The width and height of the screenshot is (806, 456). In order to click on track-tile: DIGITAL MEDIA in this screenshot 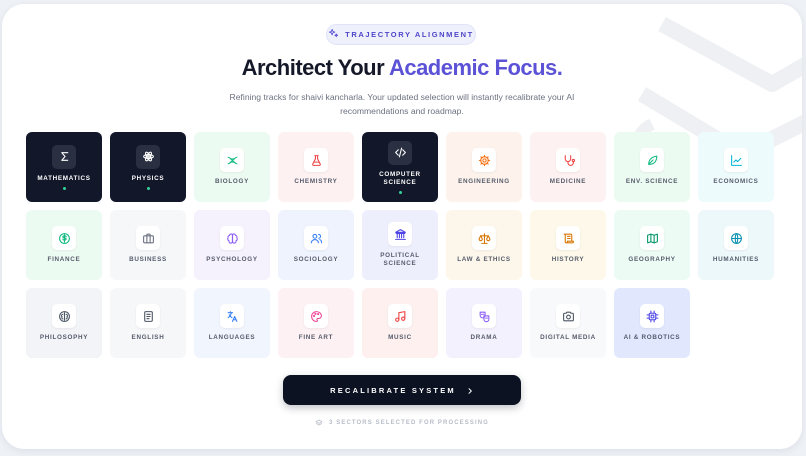, I will do `click(568, 323)`.